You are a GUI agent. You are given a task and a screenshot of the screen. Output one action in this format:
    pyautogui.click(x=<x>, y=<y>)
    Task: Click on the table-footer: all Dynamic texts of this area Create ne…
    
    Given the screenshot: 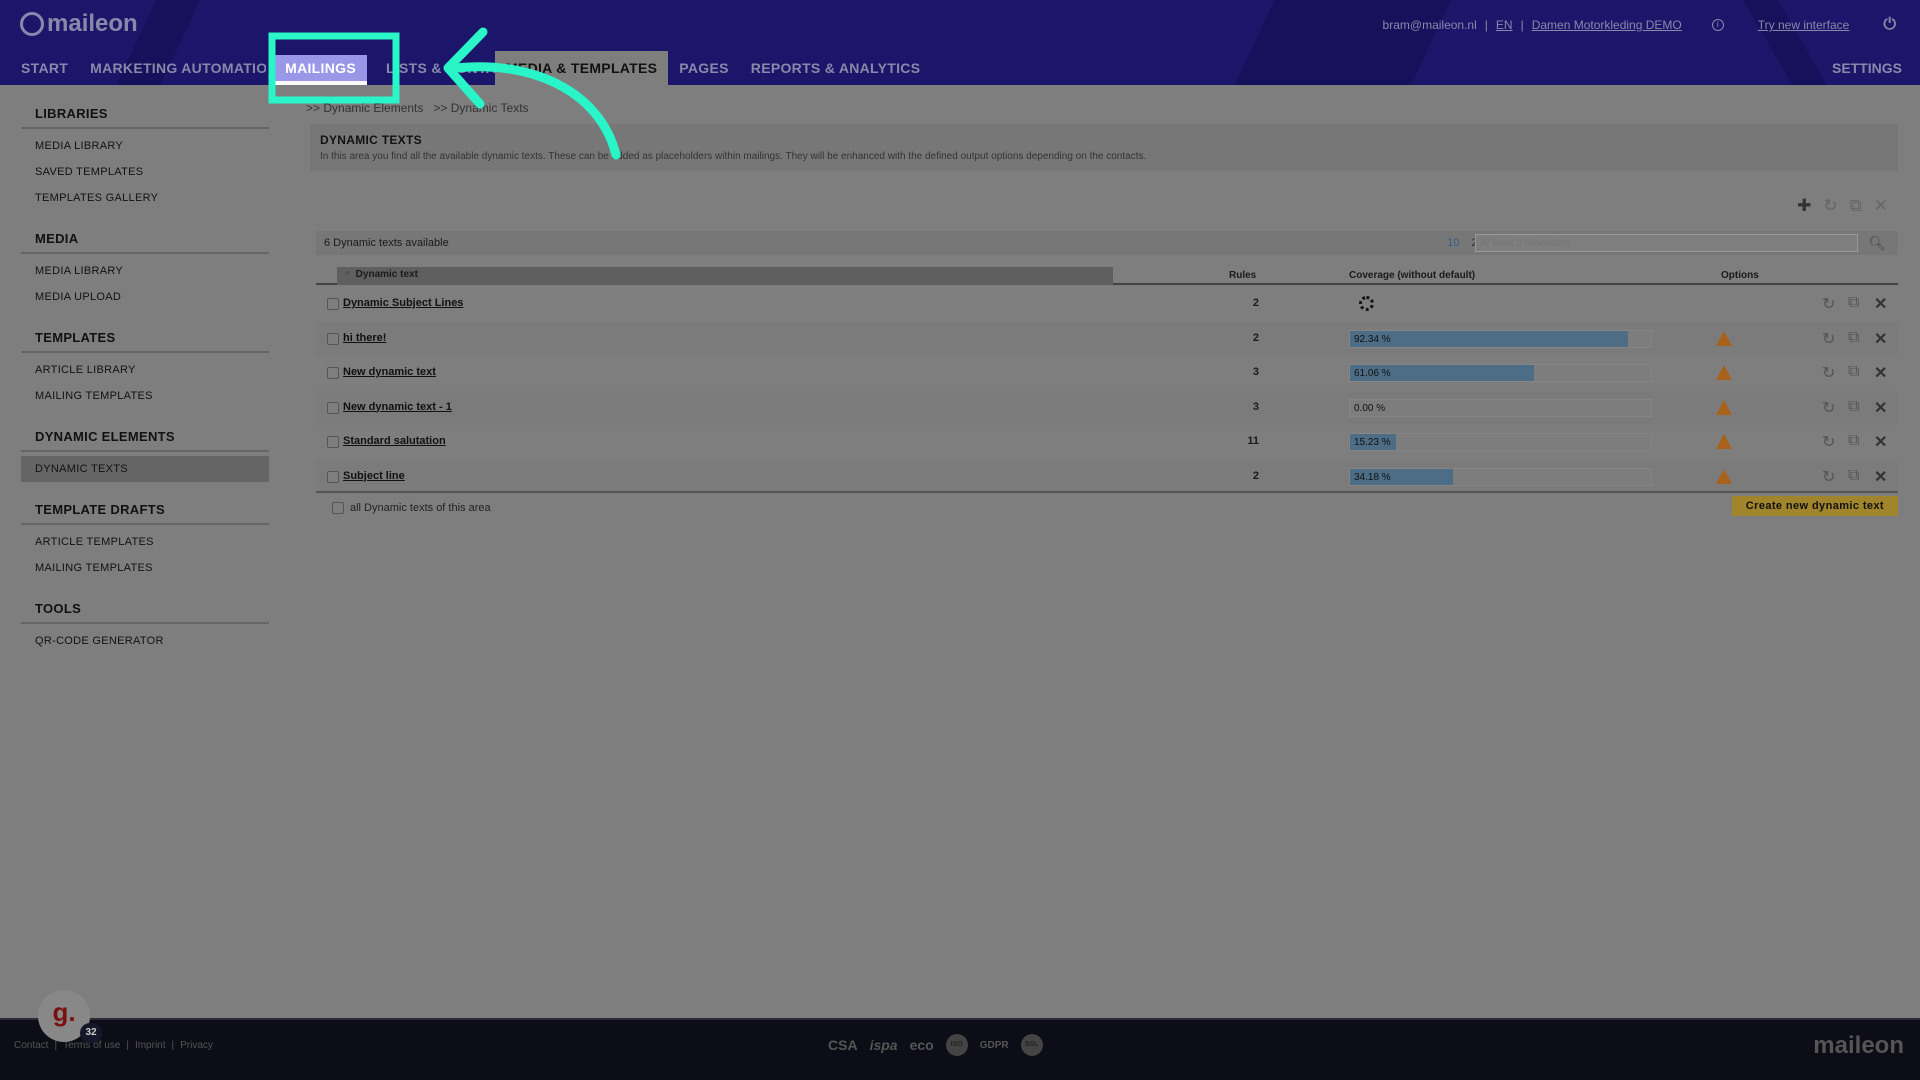 What is the action you would take?
    pyautogui.click(x=1107, y=506)
    